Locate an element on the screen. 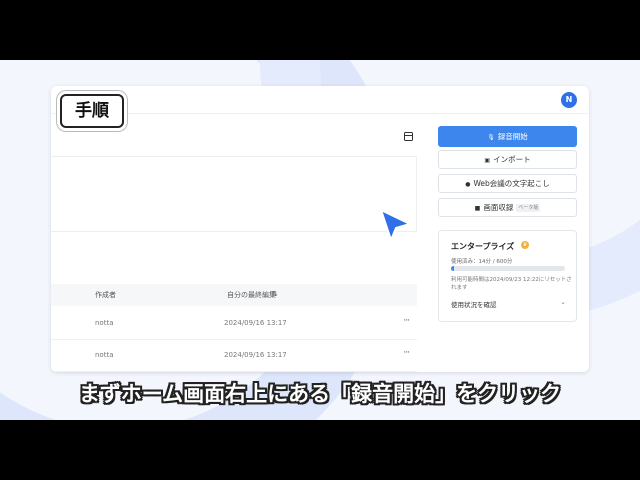 Image resolution: width=640 pixels, height=480 pixels. crown-icon: ♛ is located at coordinates (525, 245).